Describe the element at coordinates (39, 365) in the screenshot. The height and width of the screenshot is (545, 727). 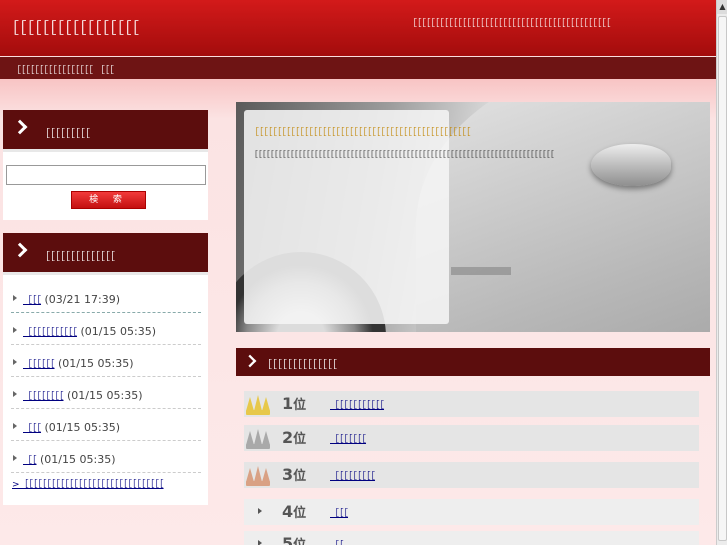
I see `recent-entry-link: ［［［［［［` at that location.